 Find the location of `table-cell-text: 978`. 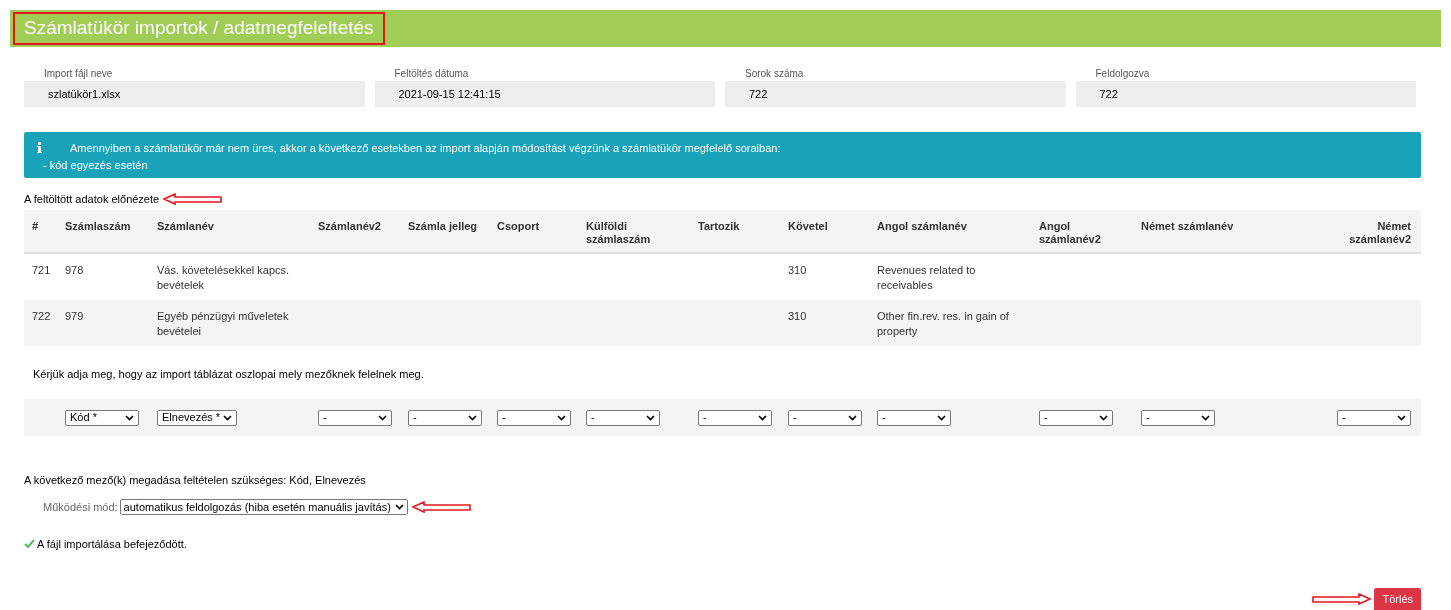

table-cell-text: 978 is located at coordinates (74, 270).